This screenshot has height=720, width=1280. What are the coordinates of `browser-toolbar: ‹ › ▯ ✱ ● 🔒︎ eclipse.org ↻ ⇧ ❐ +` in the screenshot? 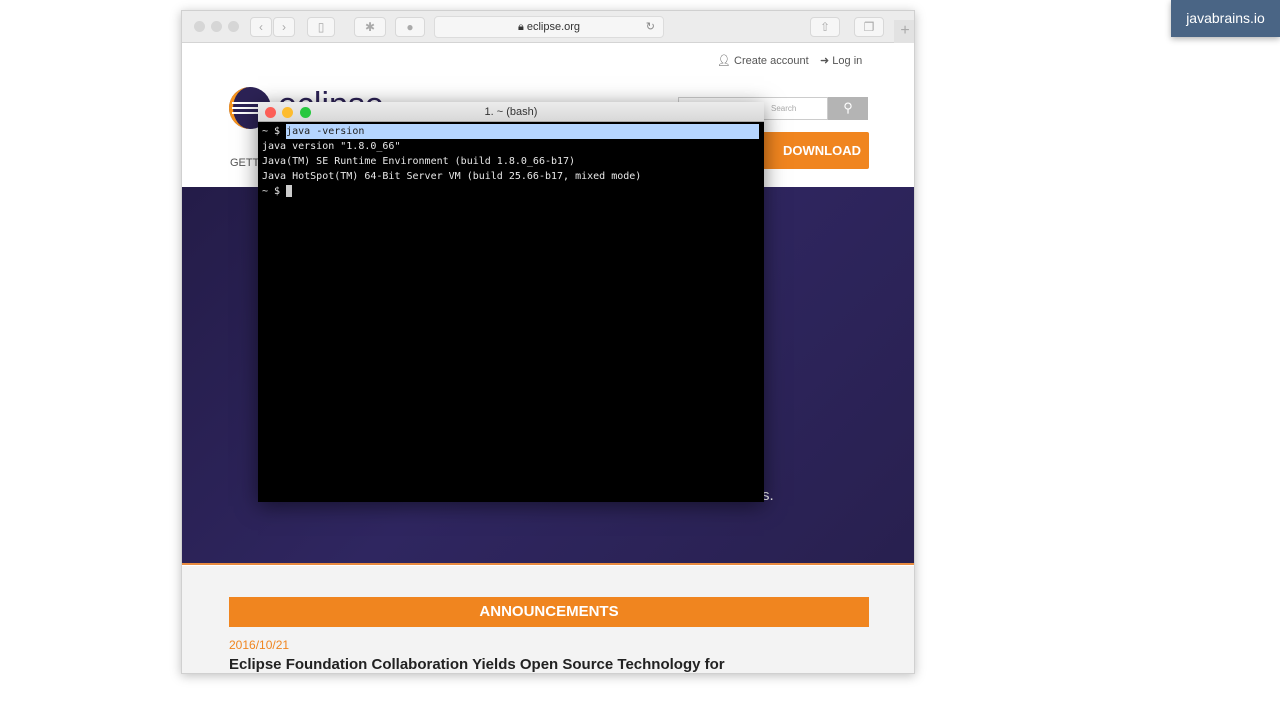 It's located at (548, 27).